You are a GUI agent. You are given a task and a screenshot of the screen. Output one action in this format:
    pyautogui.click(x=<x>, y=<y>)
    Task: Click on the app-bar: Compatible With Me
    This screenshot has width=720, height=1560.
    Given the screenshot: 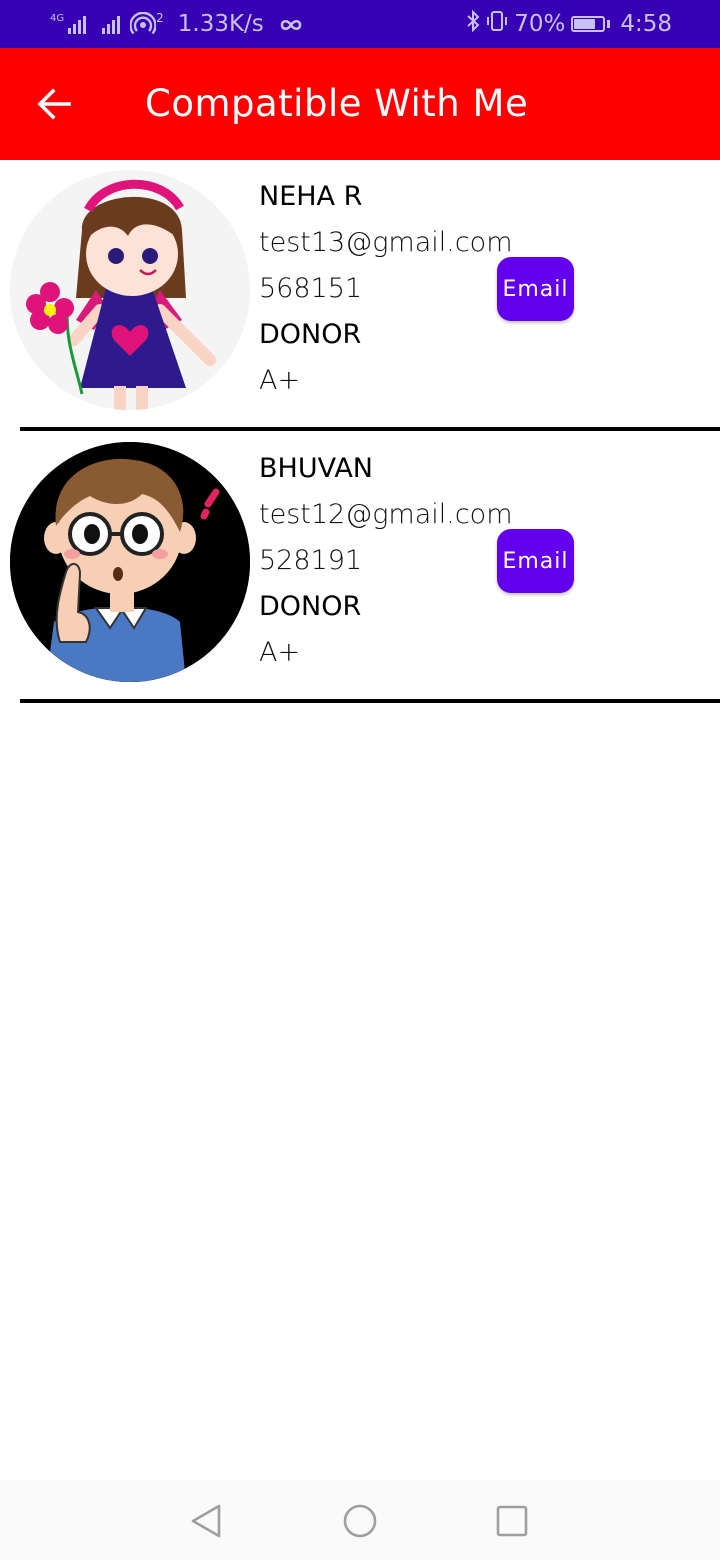 What is the action you would take?
    pyautogui.click(x=360, y=104)
    